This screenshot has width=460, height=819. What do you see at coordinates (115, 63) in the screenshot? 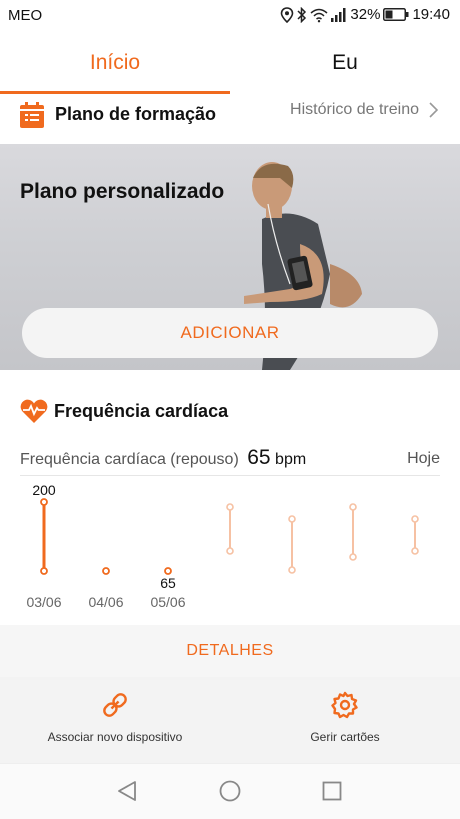
I see `tab-inicio: Início` at bounding box center [115, 63].